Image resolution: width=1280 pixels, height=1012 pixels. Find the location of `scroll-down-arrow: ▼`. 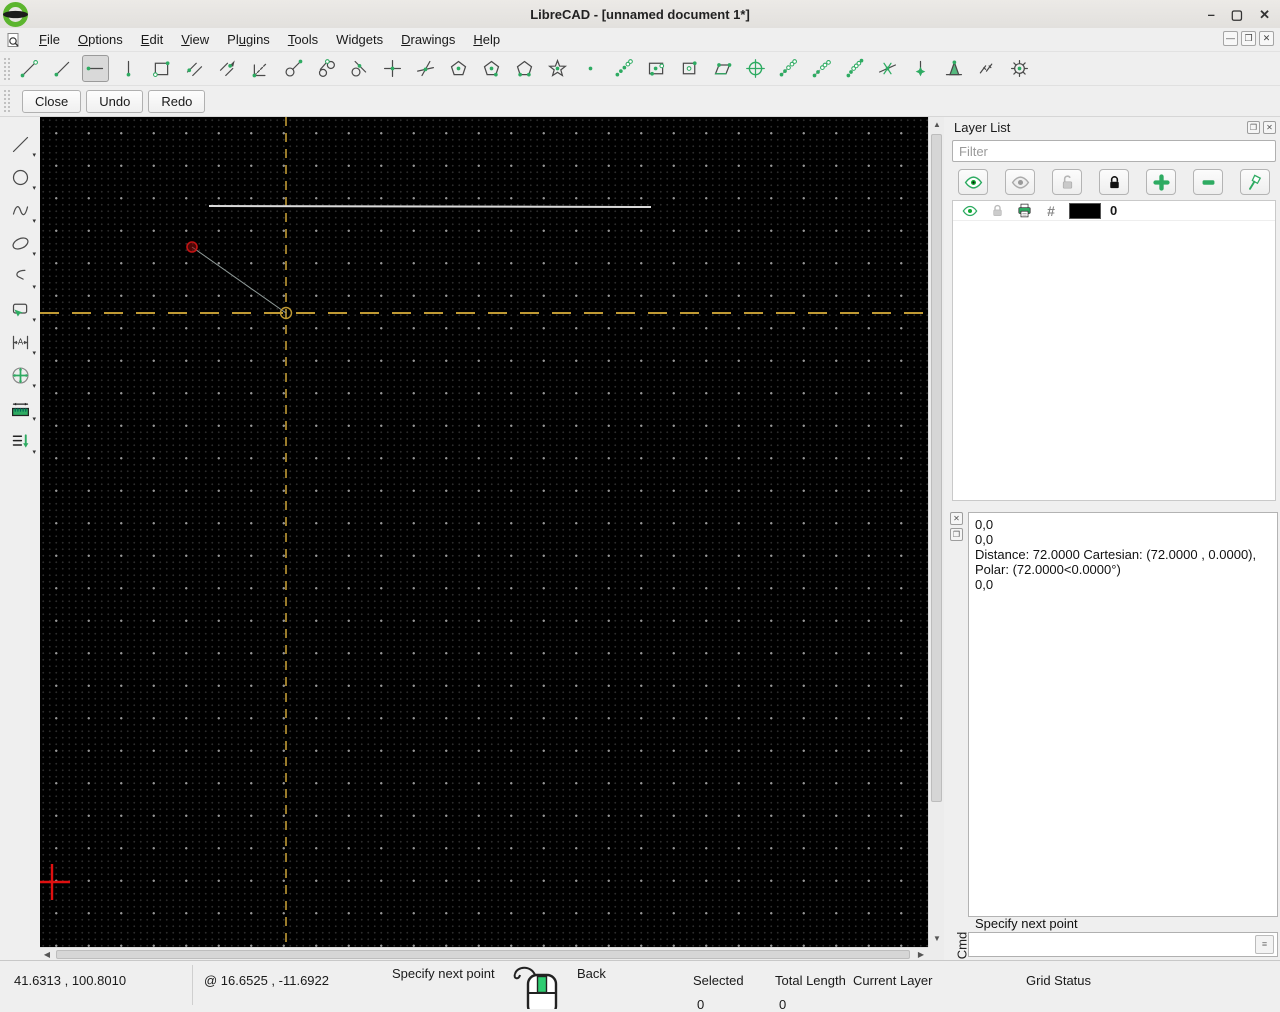

scroll-down-arrow: ▼ is located at coordinates (937, 939).